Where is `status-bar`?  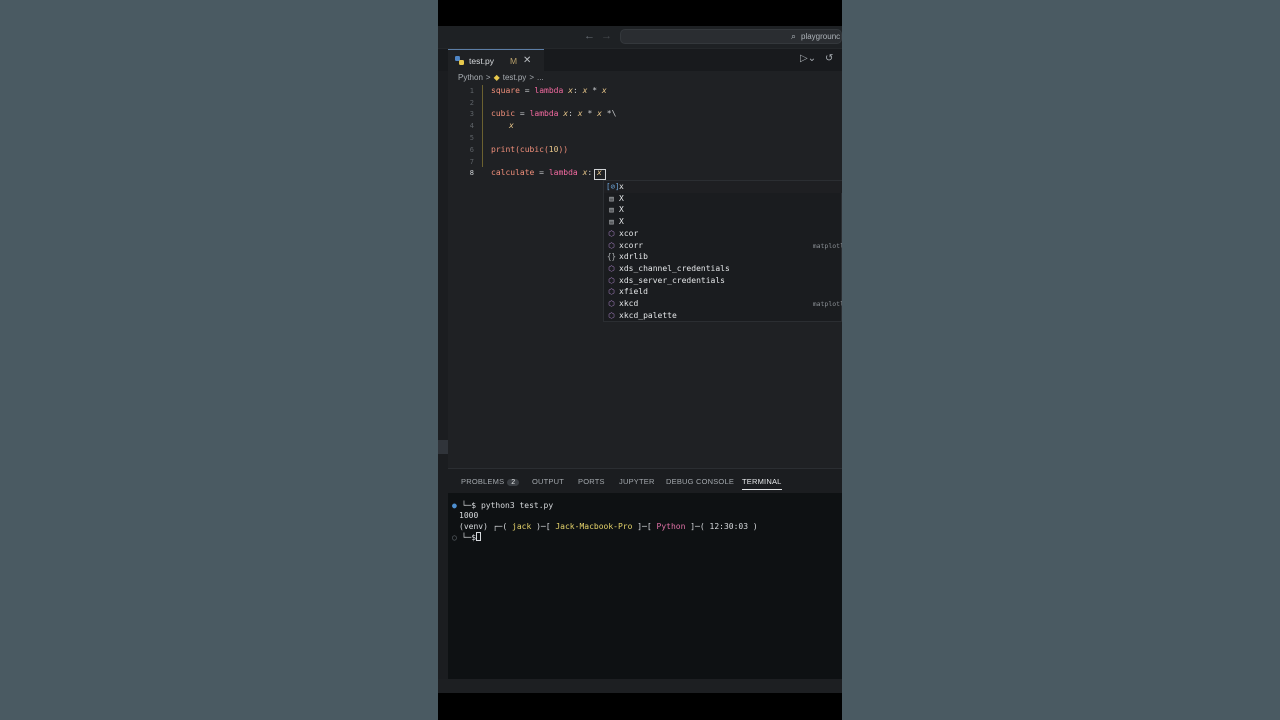
status-bar is located at coordinates (640, 686).